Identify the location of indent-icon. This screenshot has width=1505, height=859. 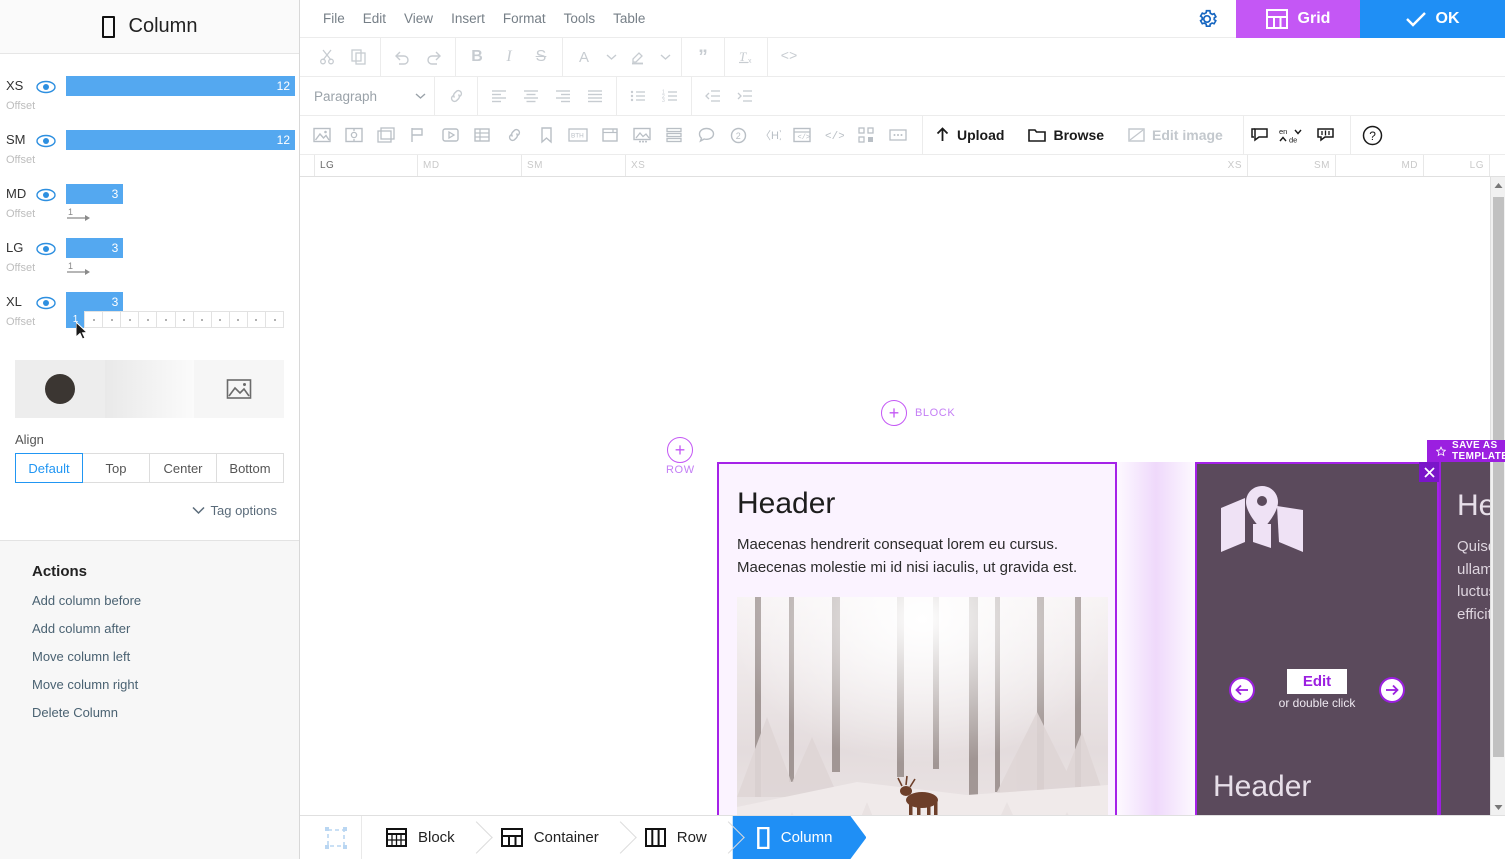
(745, 96).